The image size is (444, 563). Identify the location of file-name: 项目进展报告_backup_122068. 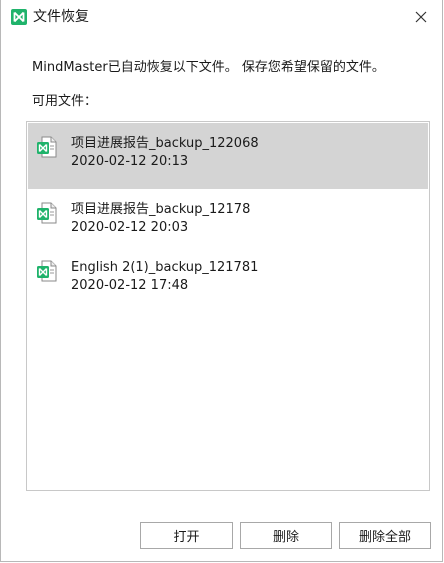
(165, 143).